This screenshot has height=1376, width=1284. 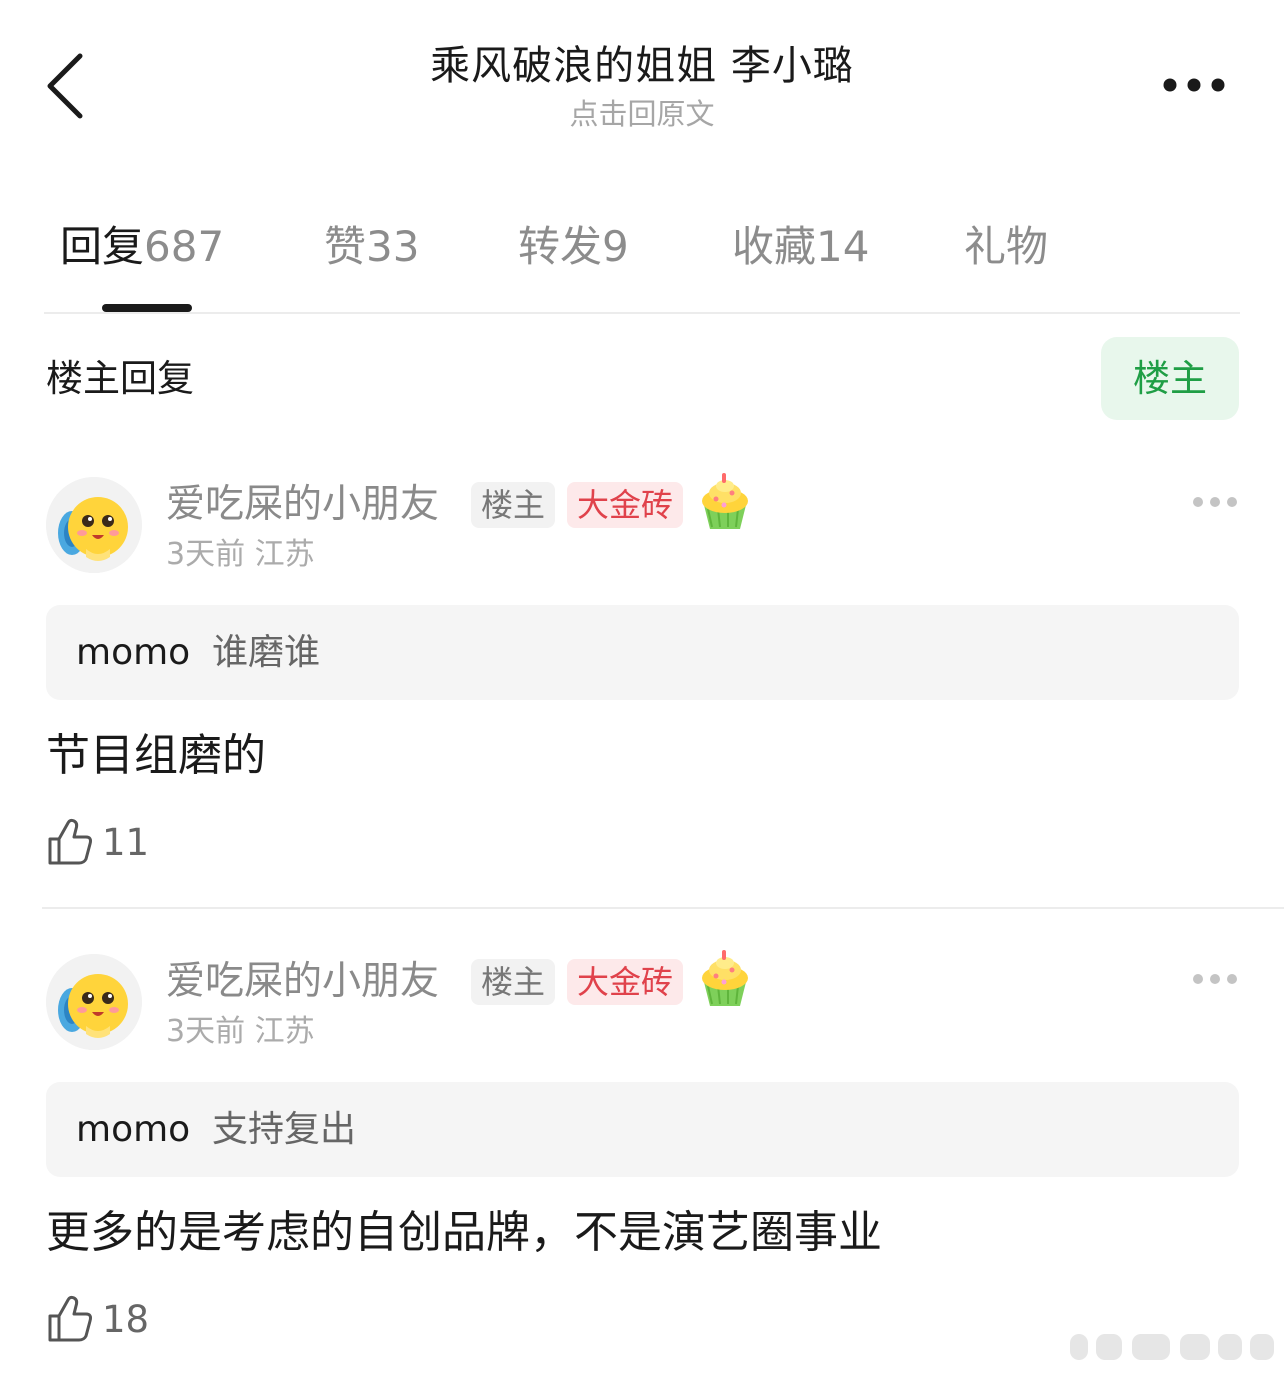 I want to click on quote-text: 支持复出, so click(x=284, y=1129).